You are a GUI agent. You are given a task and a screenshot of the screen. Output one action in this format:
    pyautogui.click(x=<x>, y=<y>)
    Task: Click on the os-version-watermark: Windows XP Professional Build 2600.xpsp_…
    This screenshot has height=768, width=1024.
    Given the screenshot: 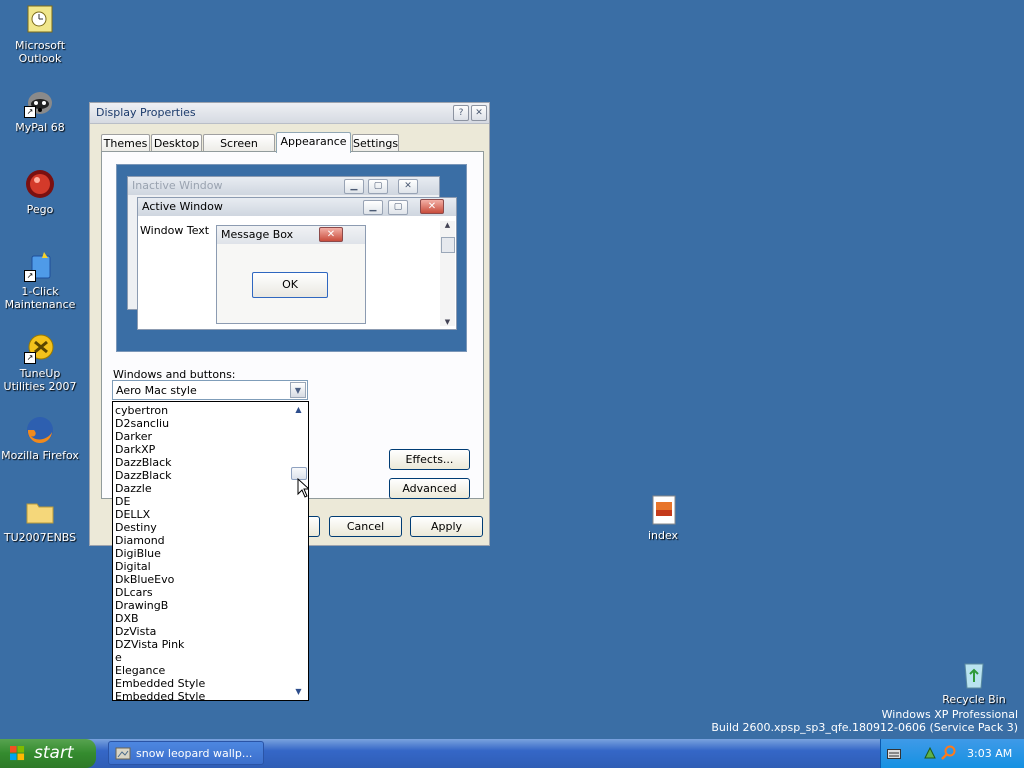 What is the action you would take?
    pyautogui.click(x=864, y=721)
    